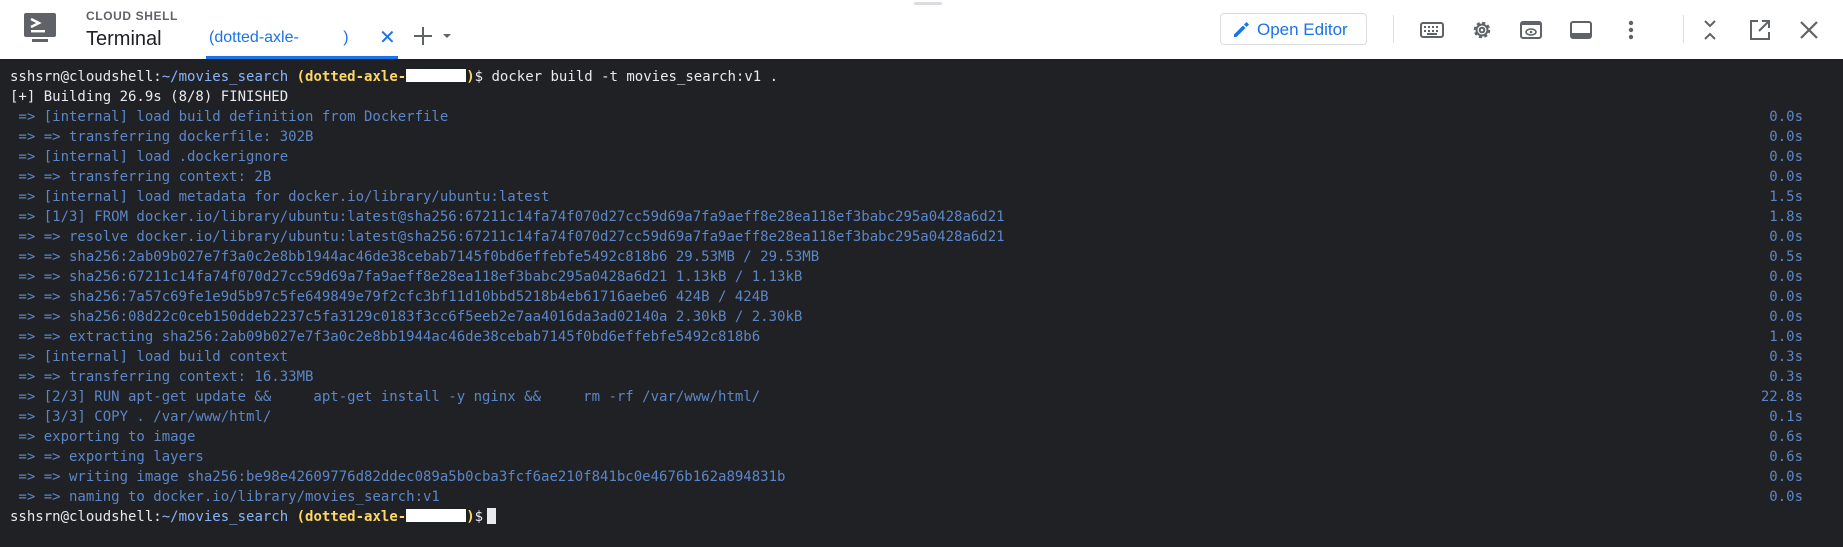 The height and width of the screenshot is (547, 1843). I want to click on log-text: => [3/3] COPY . /var/www/html/, so click(141, 417).